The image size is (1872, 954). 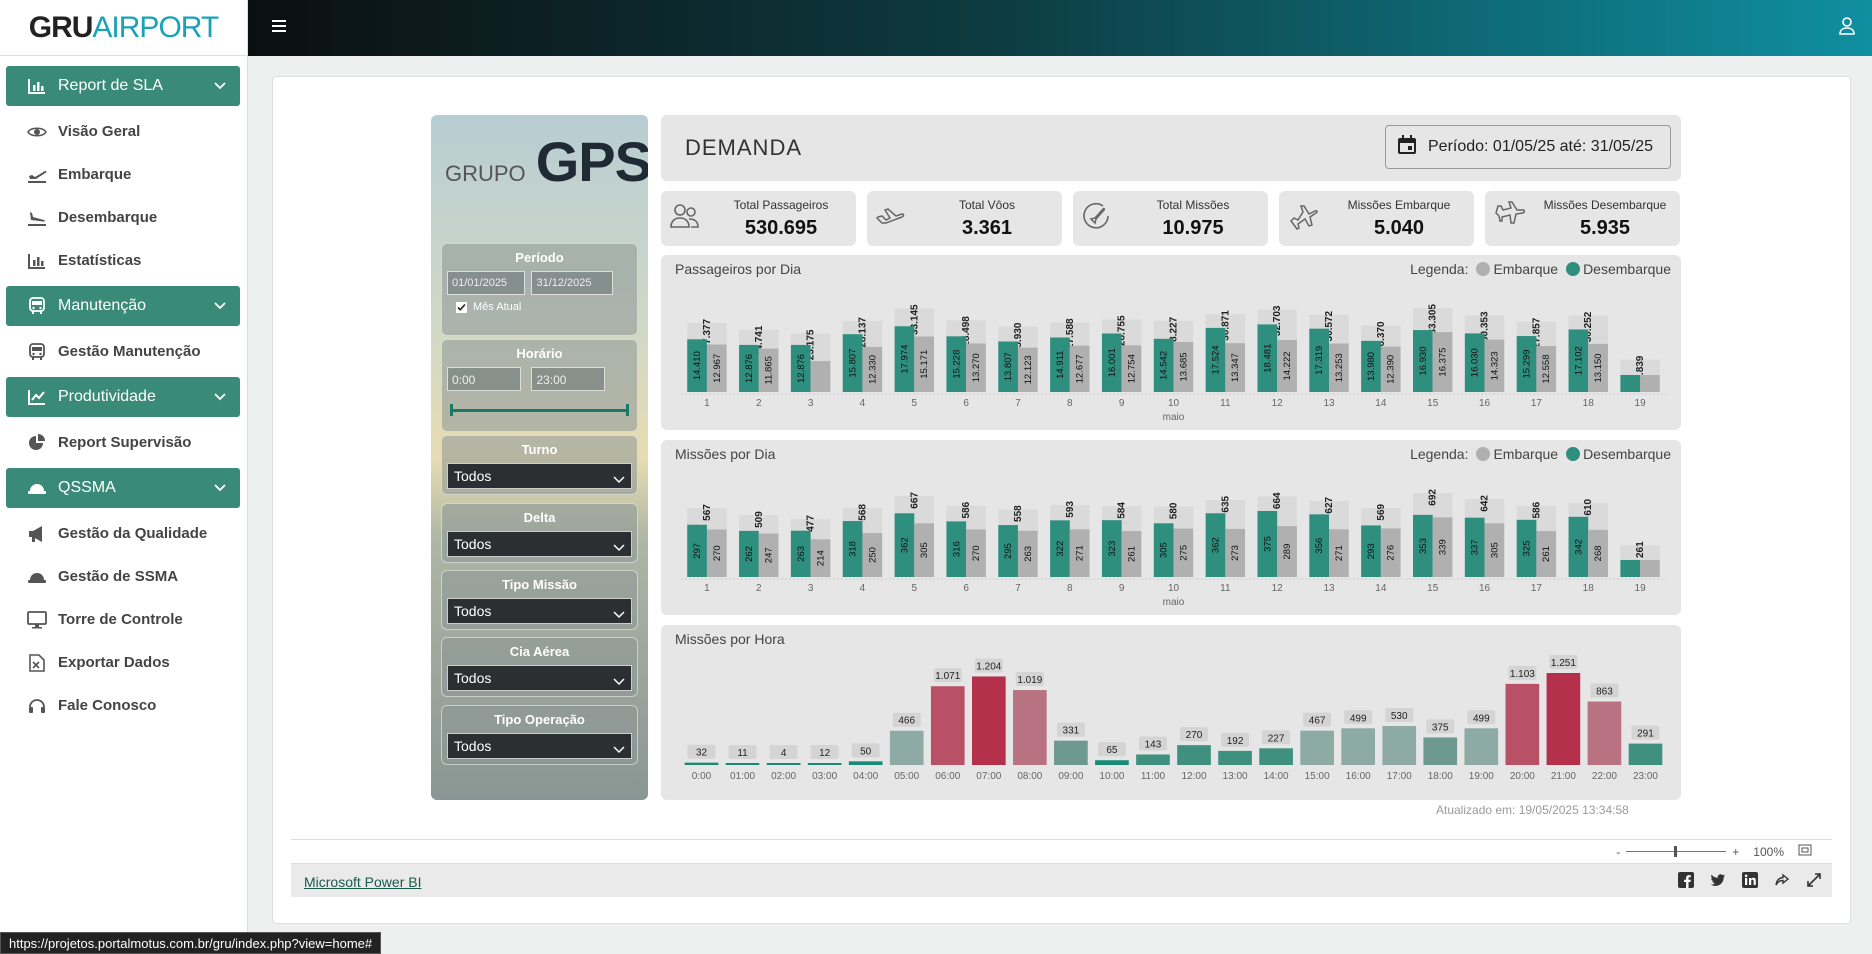 What do you see at coordinates (627, 410) in the screenshot?
I see `slider-handle-end` at bounding box center [627, 410].